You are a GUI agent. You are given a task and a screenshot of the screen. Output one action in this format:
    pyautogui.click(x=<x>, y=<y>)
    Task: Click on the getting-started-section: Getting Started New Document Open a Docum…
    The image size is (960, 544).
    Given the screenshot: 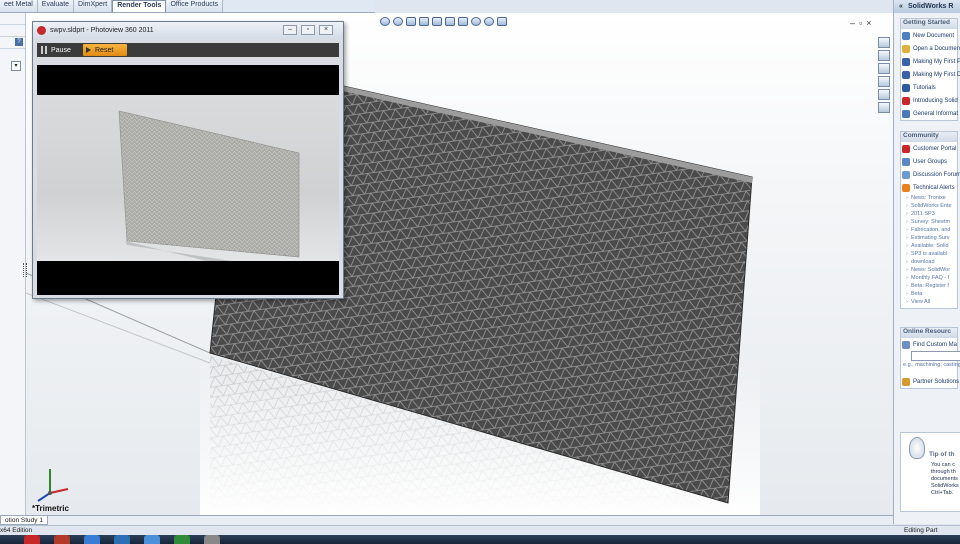 What is the action you would take?
    pyautogui.click(x=930, y=69)
    